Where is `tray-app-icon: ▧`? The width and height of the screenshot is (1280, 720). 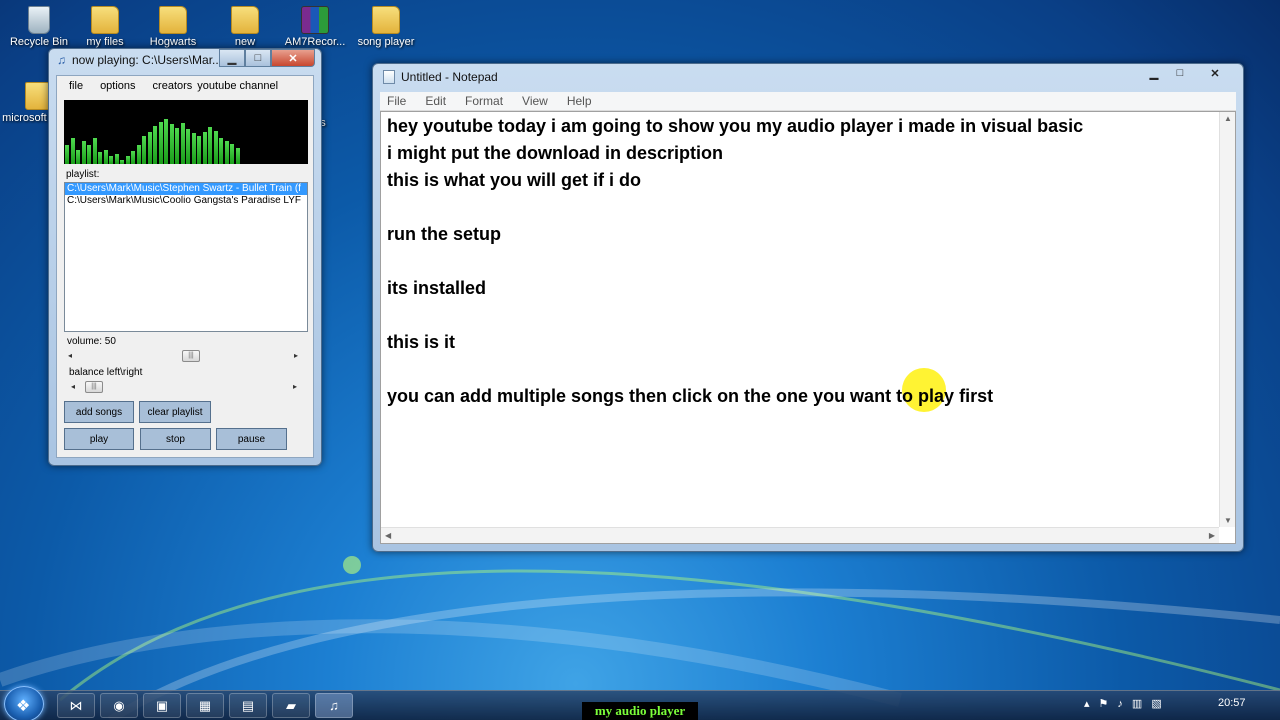
tray-app-icon: ▧ is located at coordinates (1160, 704).